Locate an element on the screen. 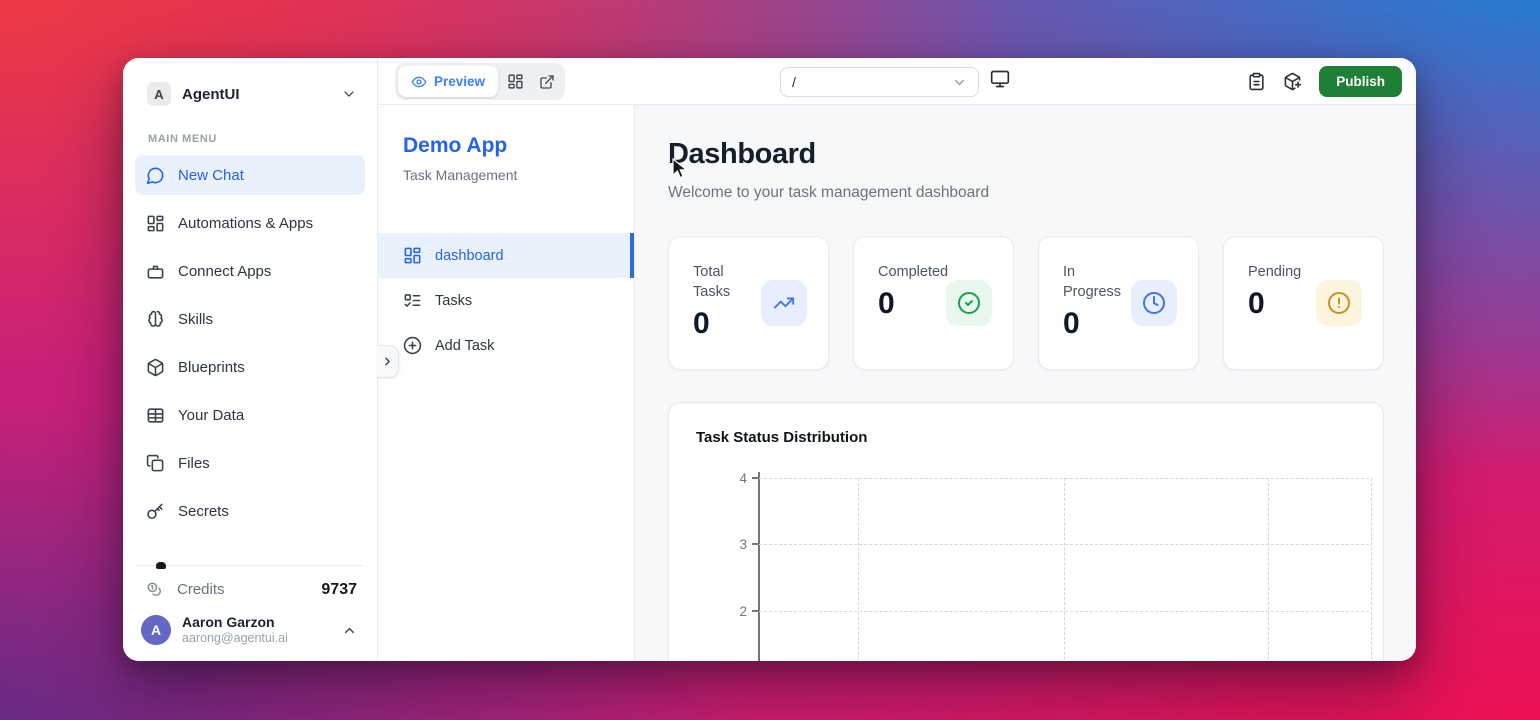 Image resolution: width=1540 pixels, height=720 pixels. stat-card-completed: Completed 0 is located at coordinates (933, 303).